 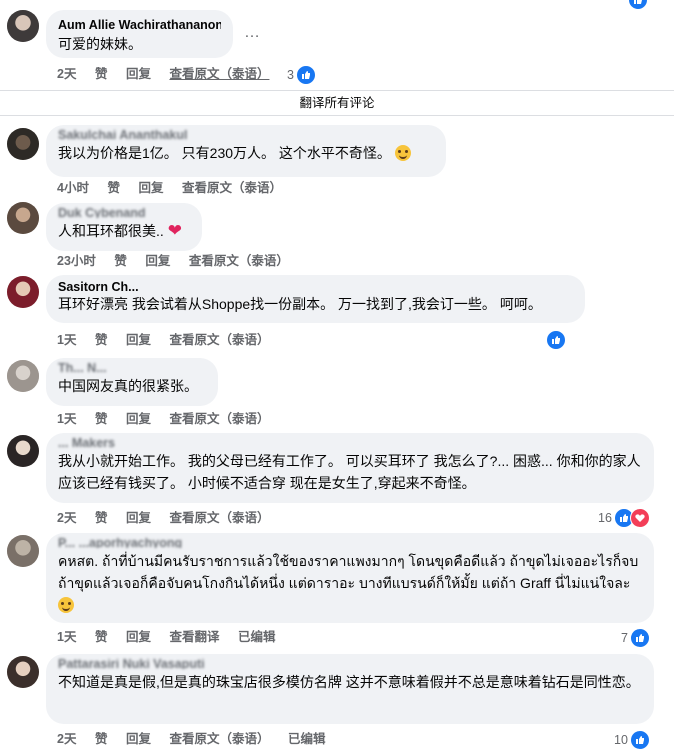 I want to click on comment-actions: 1天 赞 回复 查看翻译 已编辑, so click(x=173, y=637).